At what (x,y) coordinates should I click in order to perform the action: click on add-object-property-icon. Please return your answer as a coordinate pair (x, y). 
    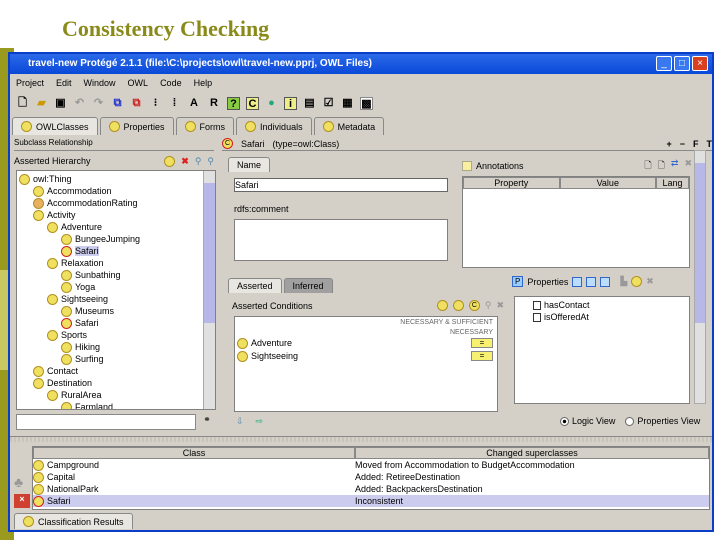
    Looking at the image, I should click on (591, 281).